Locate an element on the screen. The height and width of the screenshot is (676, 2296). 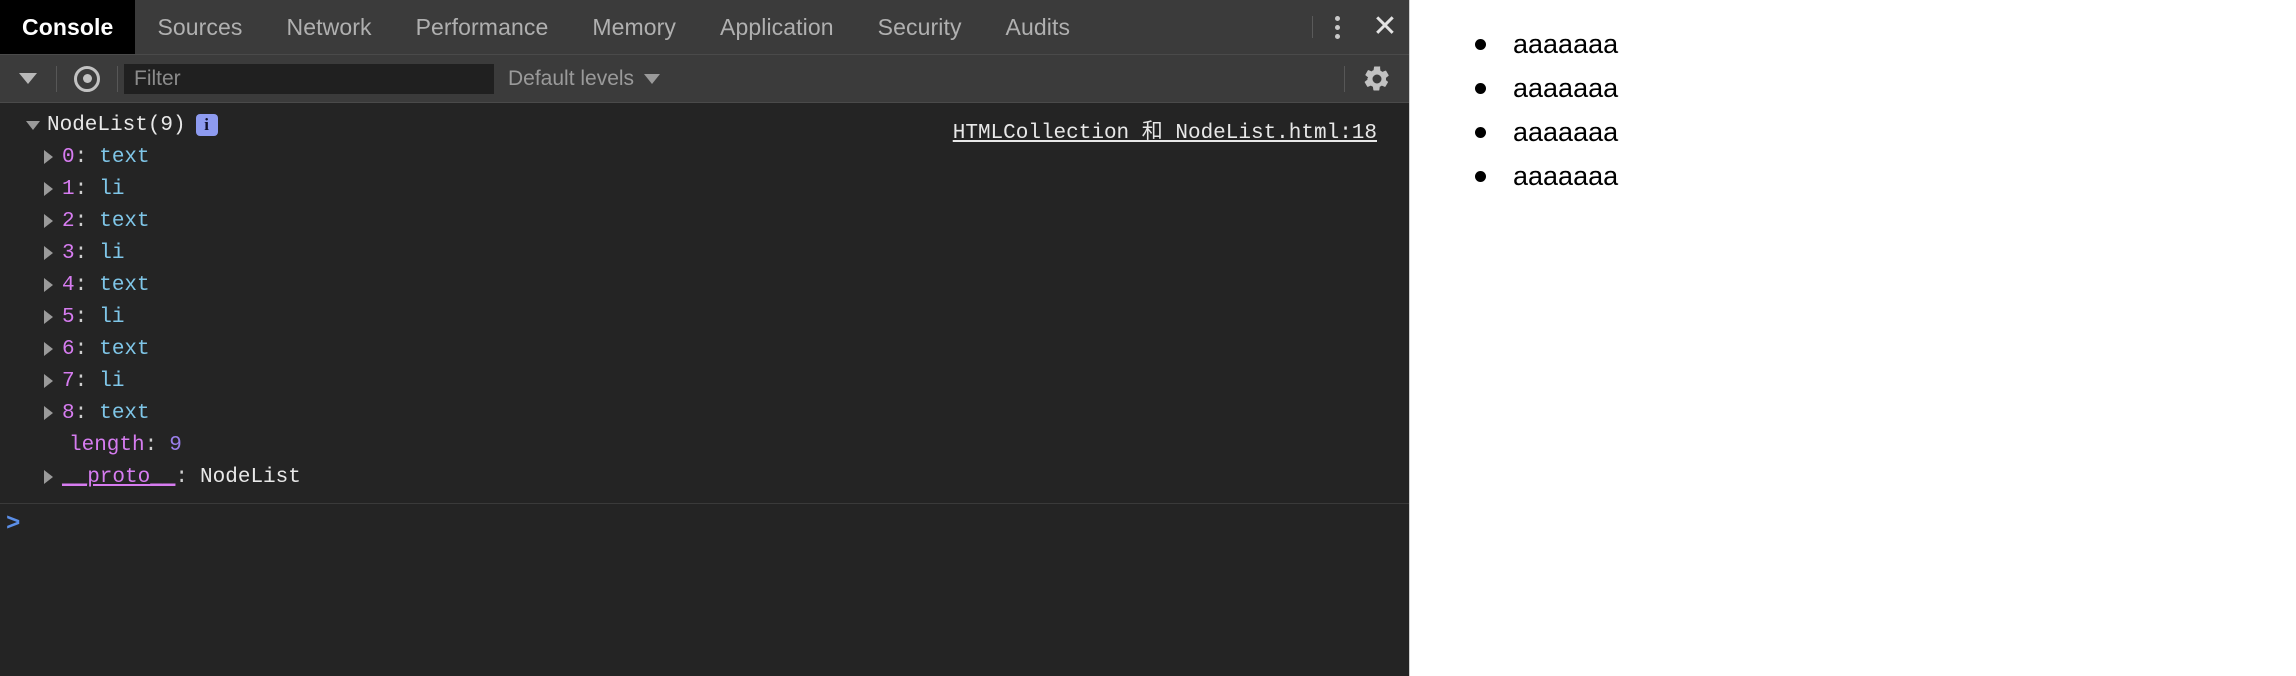
close-icon: ✕ is located at coordinates (1385, 27).